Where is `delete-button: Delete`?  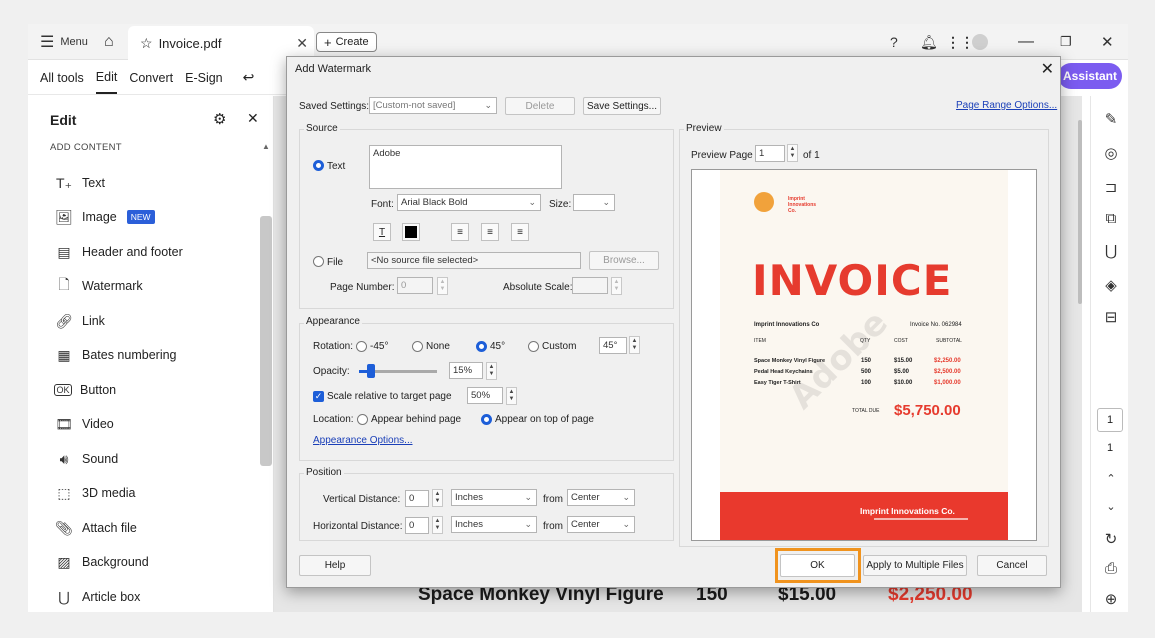
delete-button: Delete is located at coordinates (540, 106).